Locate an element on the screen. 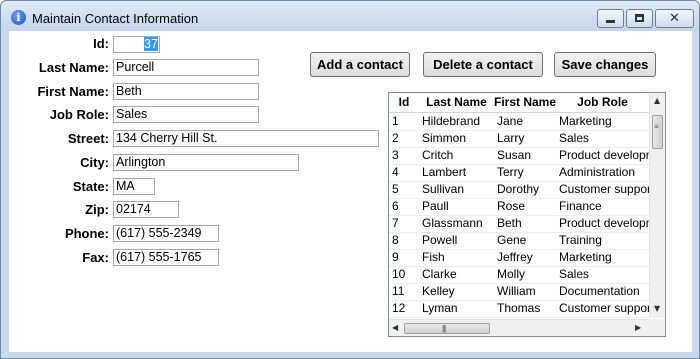 The image size is (700, 359). cell-first-name: Beth is located at coordinates (509, 223).